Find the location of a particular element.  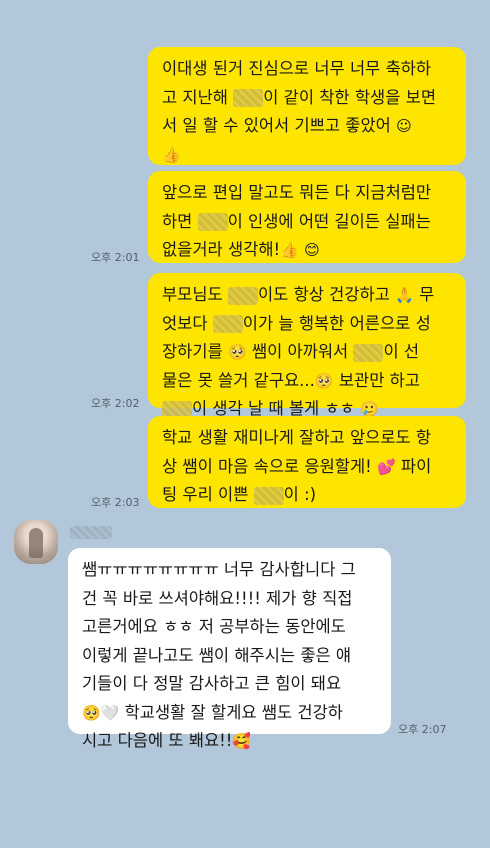

message-line: 이대생 된거 진심으로 너무 너무 축하하 is located at coordinates (307, 69).